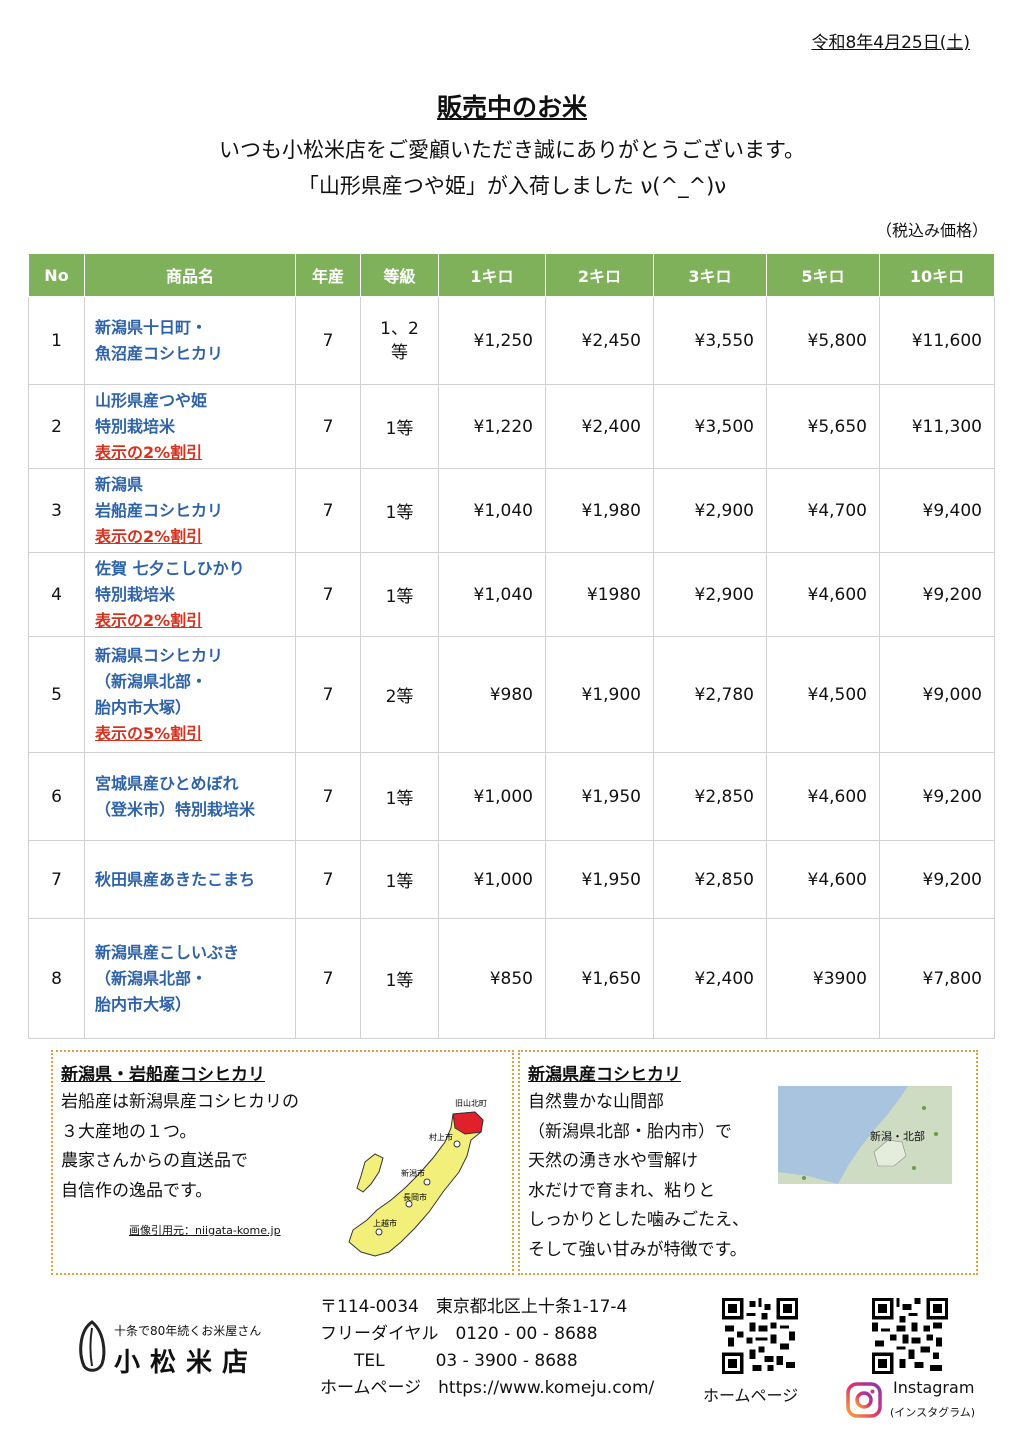 This screenshot has width=1024, height=1430. Describe the element at coordinates (599, 594) in the screenshot. I see `price-2kg: ¥1980` at that location.